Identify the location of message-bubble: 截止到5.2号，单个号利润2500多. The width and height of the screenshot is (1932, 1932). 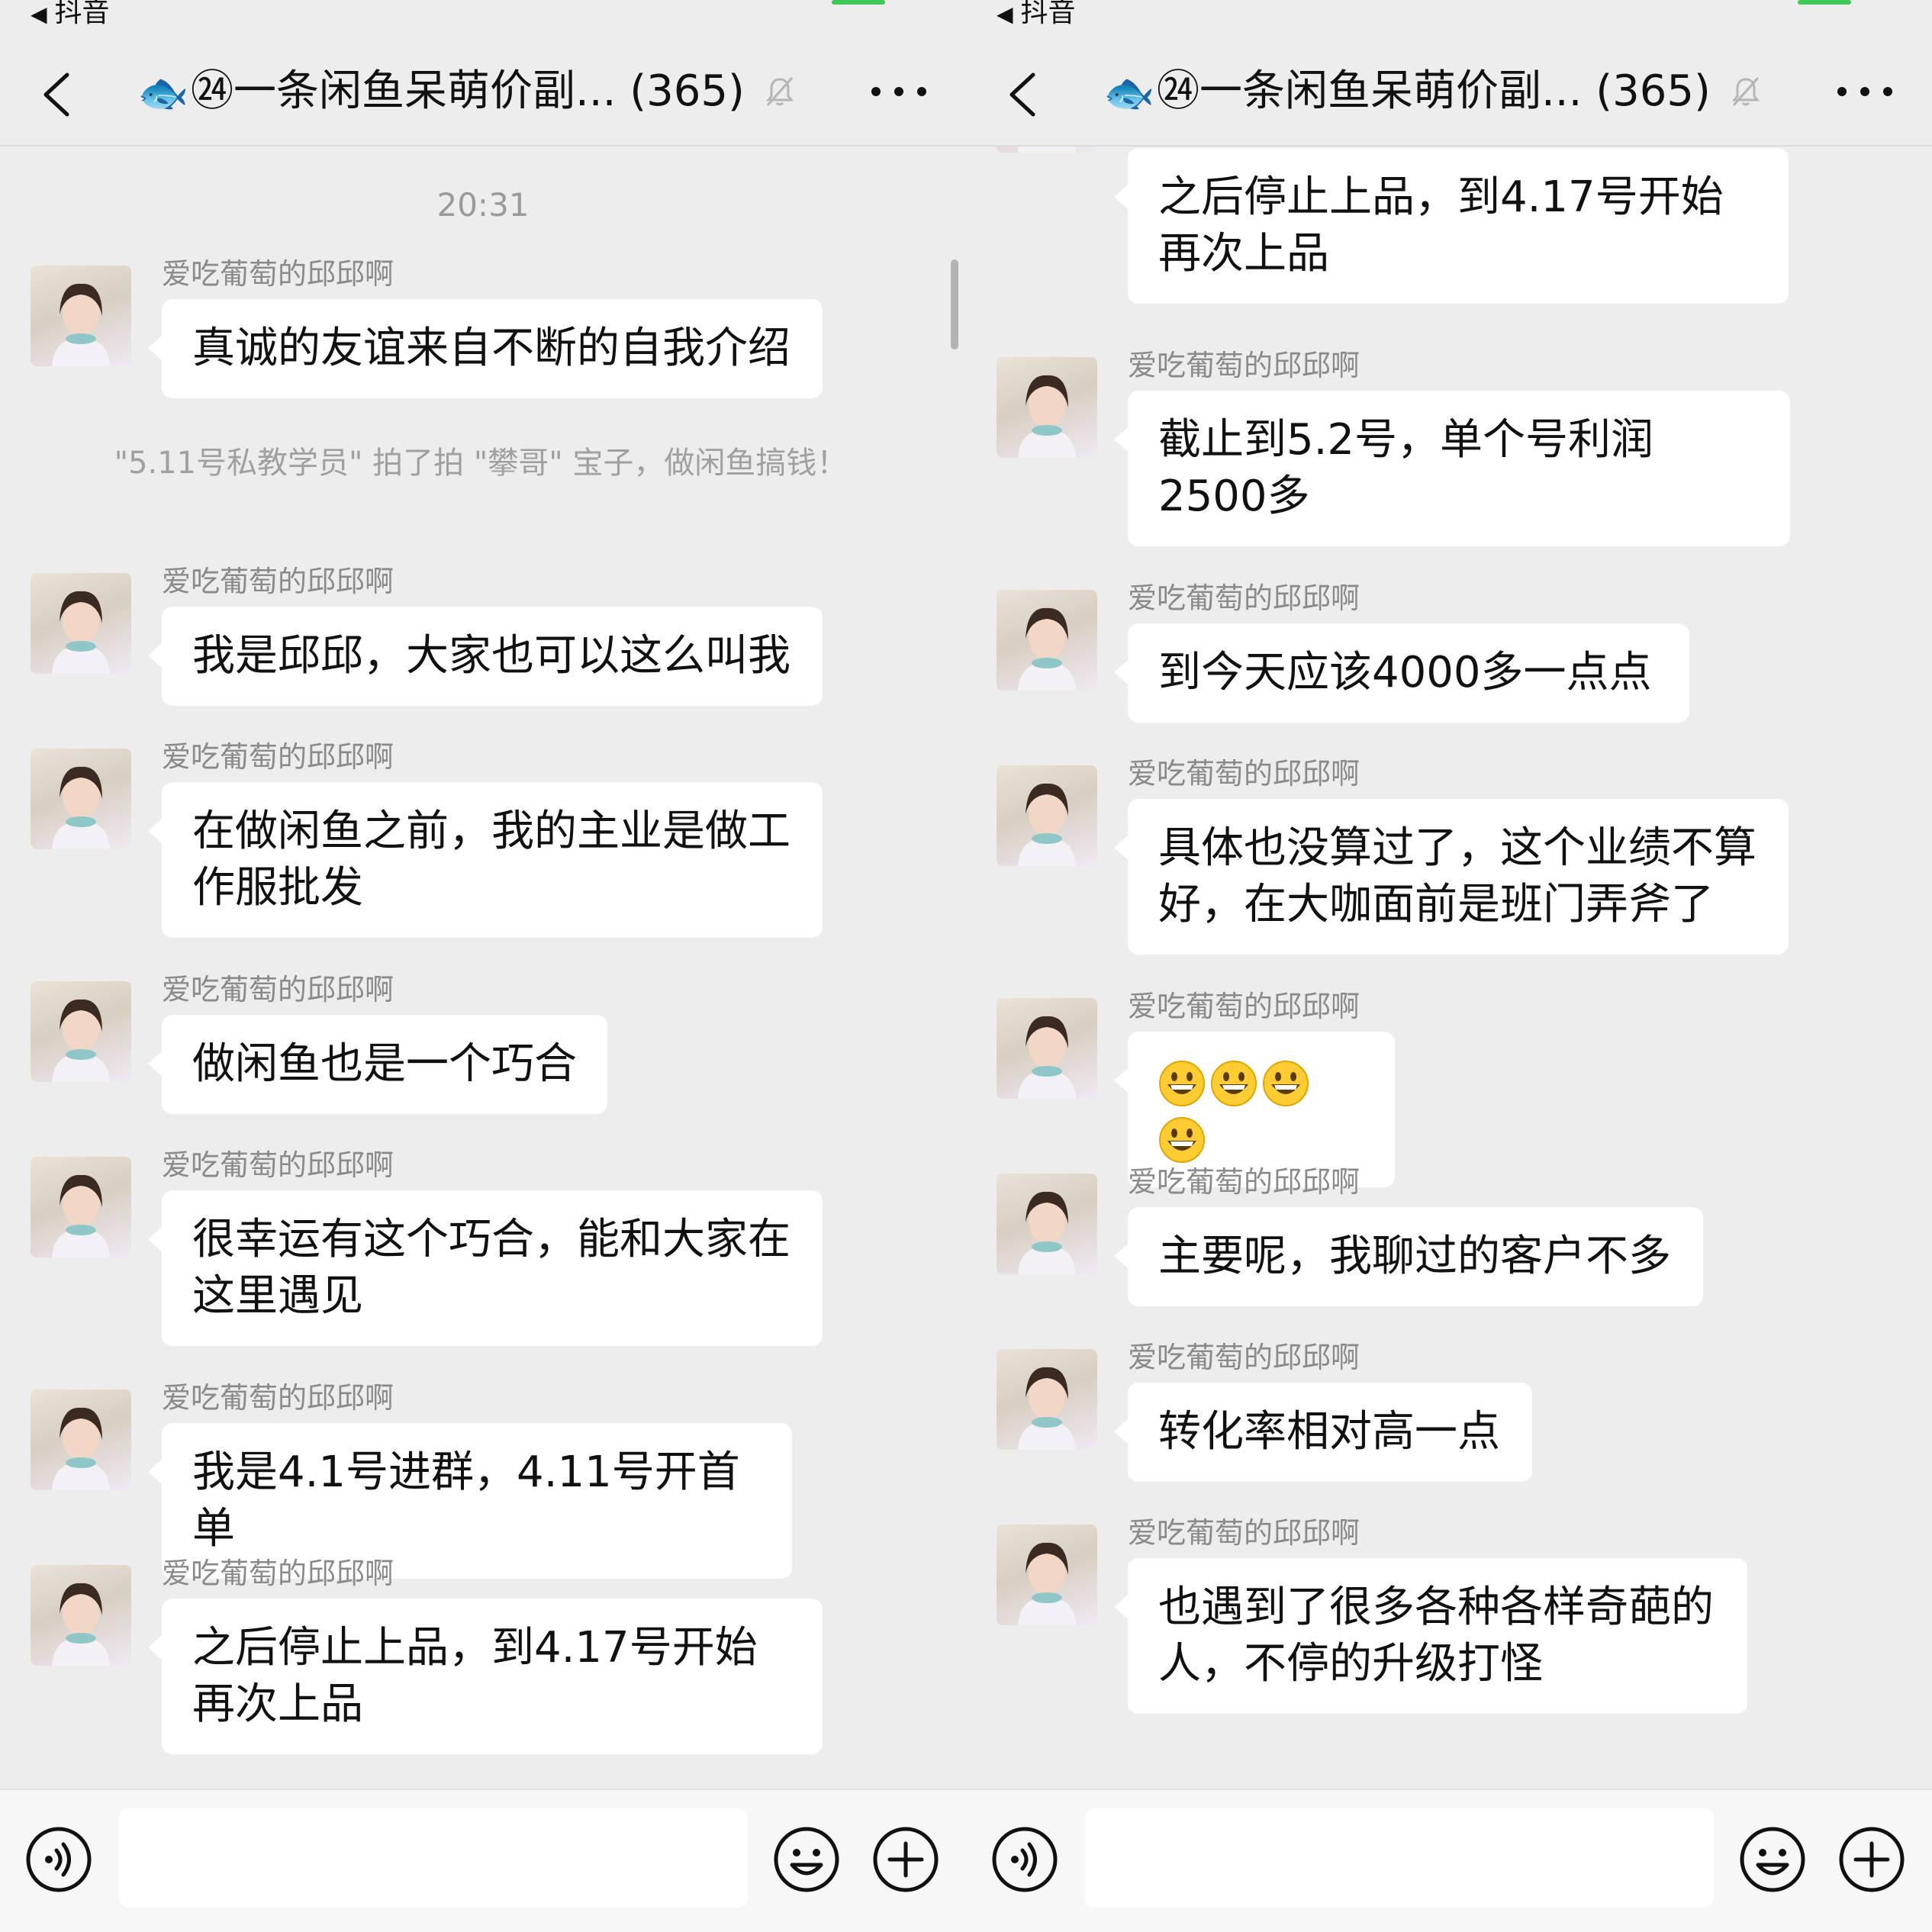
(1452, 468).